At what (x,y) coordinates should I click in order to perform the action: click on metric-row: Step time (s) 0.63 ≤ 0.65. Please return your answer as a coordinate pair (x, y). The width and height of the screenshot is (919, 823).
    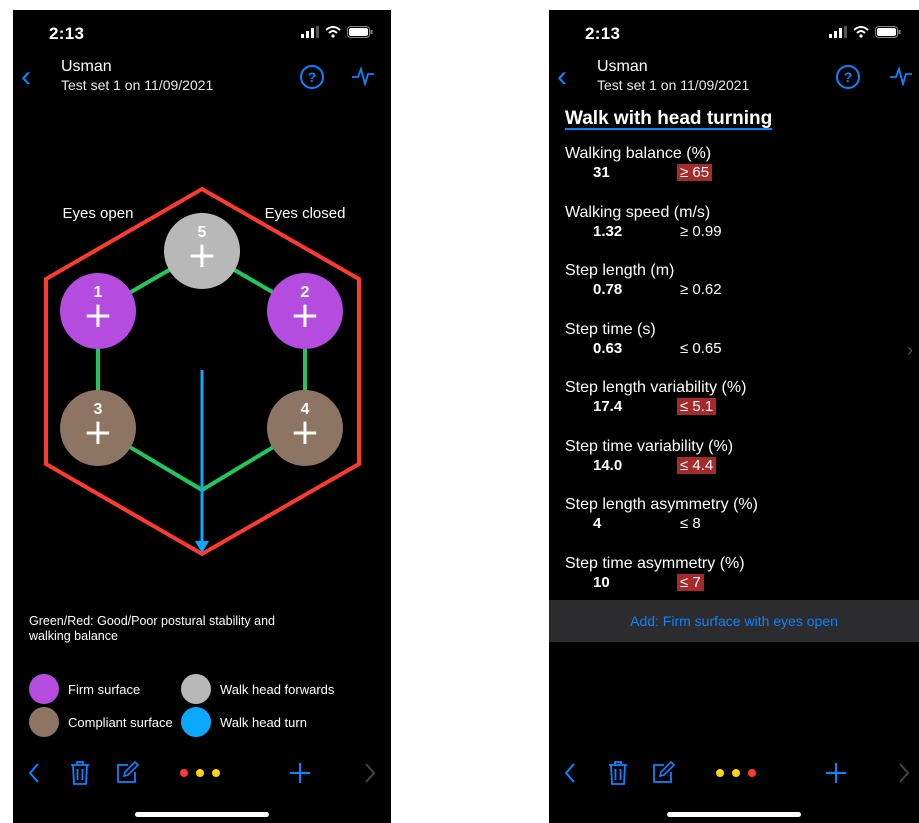
    Looking at the image, I should click on (730, 338).